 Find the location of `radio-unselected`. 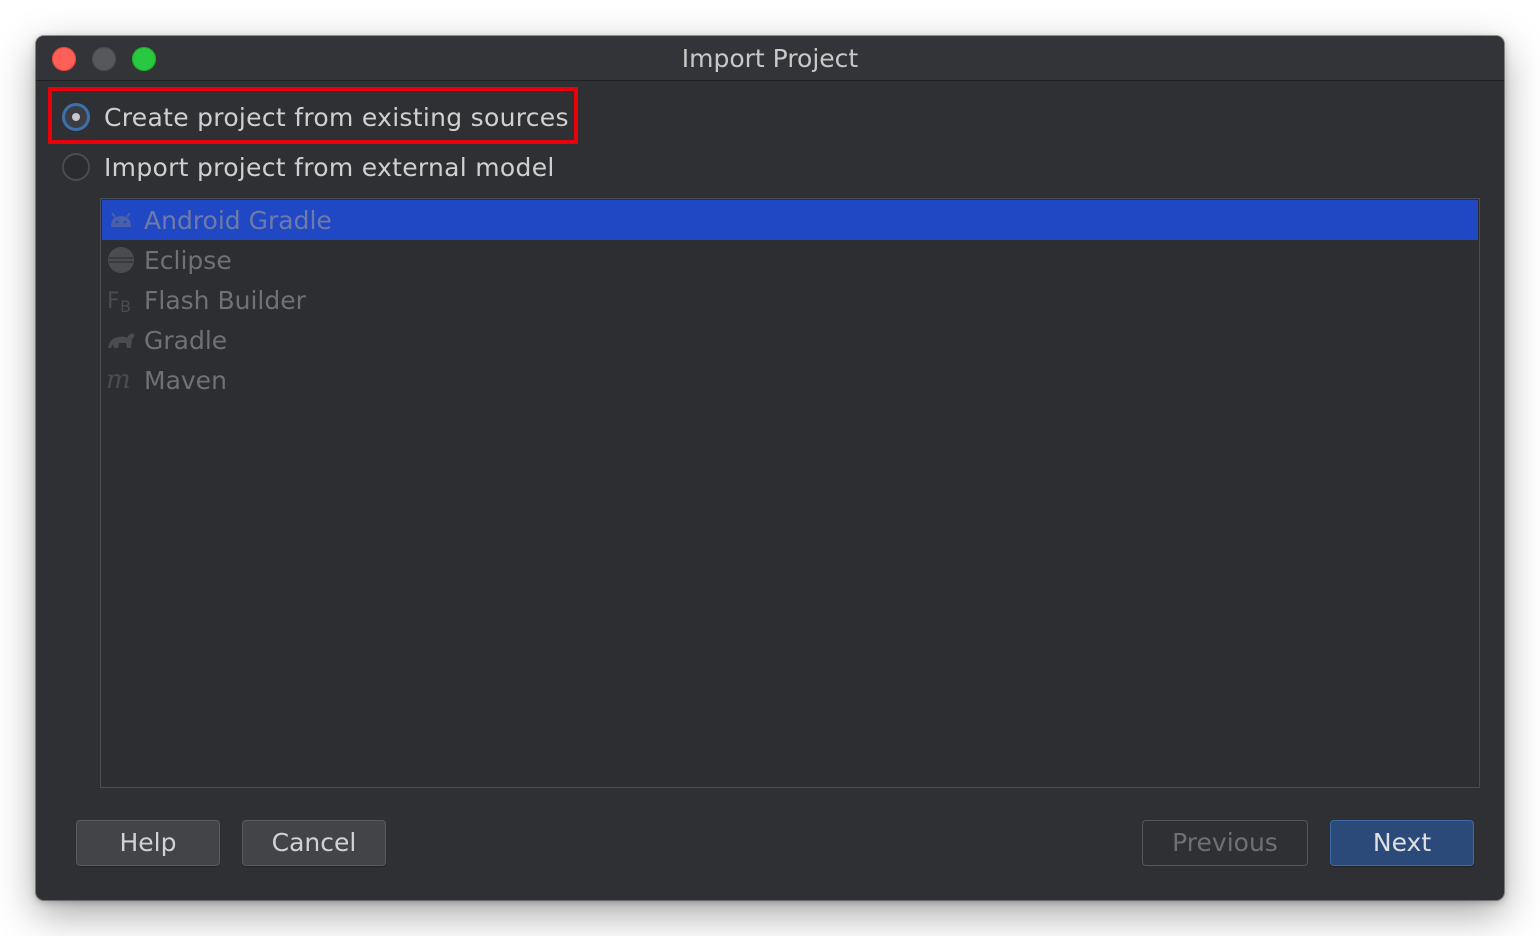

radio-unselected is located at coordinates (76, 167).